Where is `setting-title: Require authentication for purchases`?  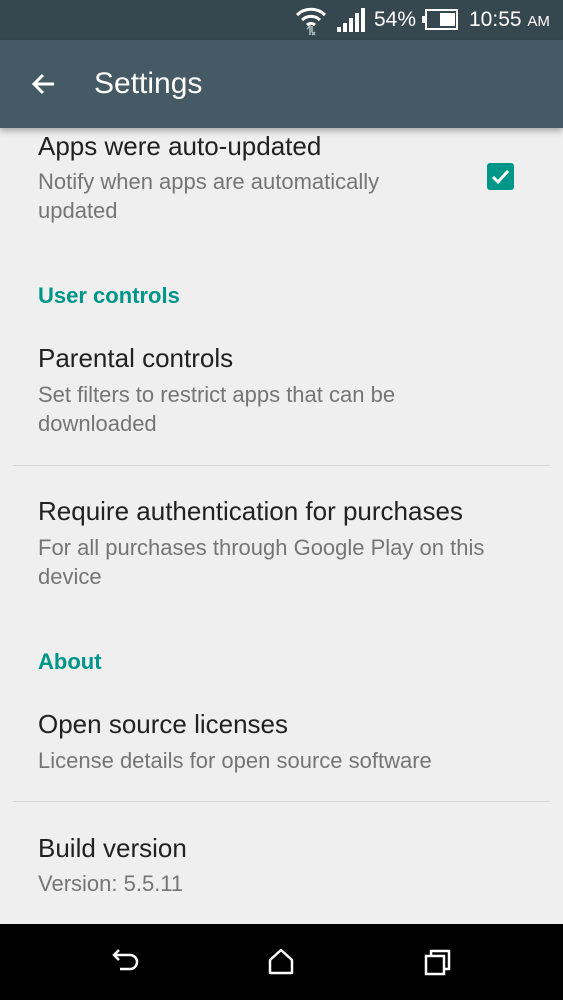
setting-title: Require authentication for purchases is located at coordinates (250, 511).